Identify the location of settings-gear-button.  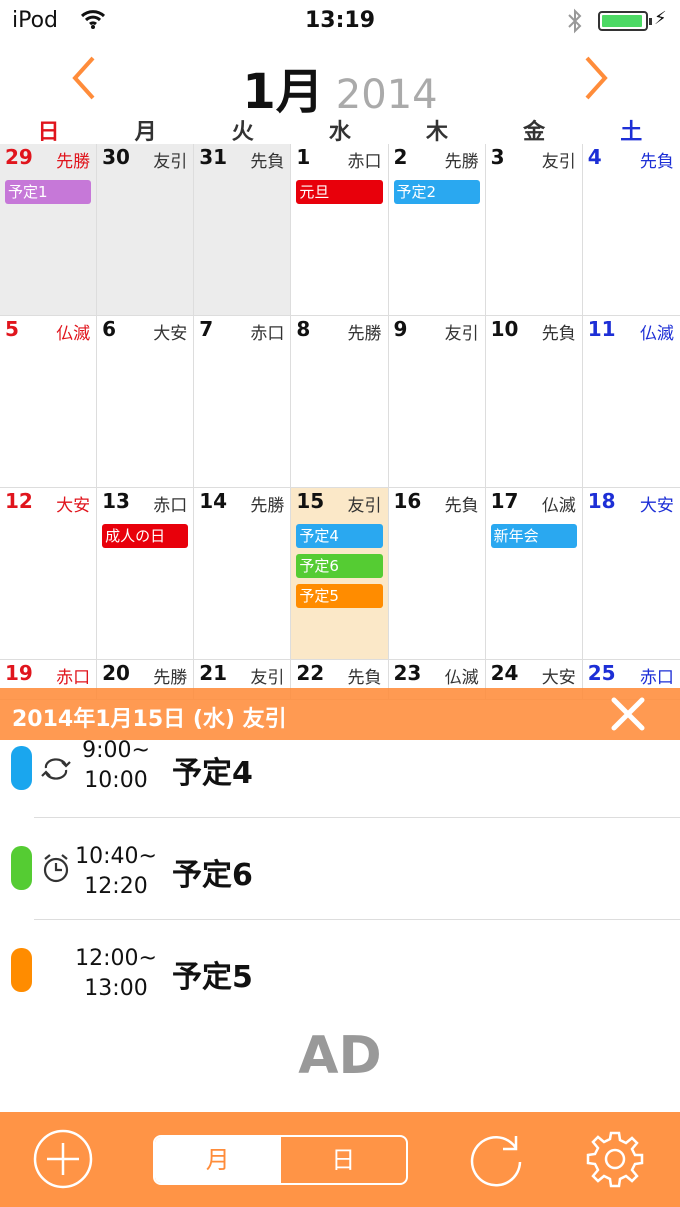
(615, 1159).